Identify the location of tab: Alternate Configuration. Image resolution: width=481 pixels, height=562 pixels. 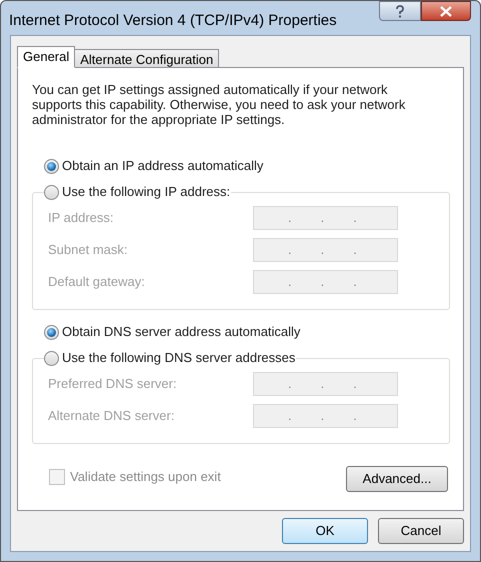
(147, 58).